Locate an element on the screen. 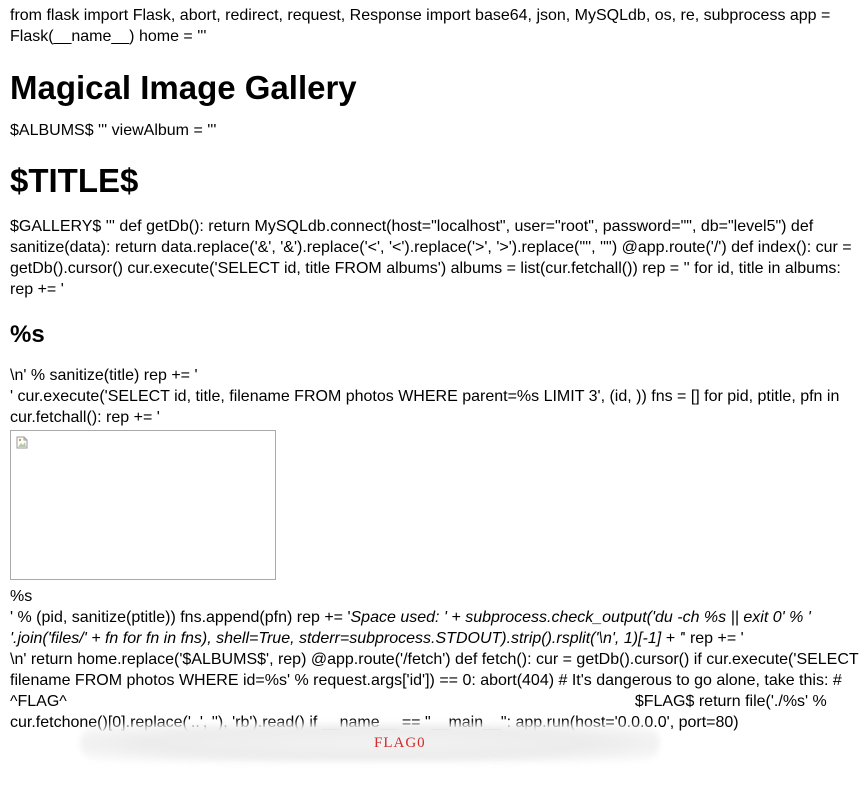 The width and height of the screenshot is (868, 811). source-text-albums: $ALBUMS$ ''' viewAlbum = ''' is located at coordinates (113, 130).